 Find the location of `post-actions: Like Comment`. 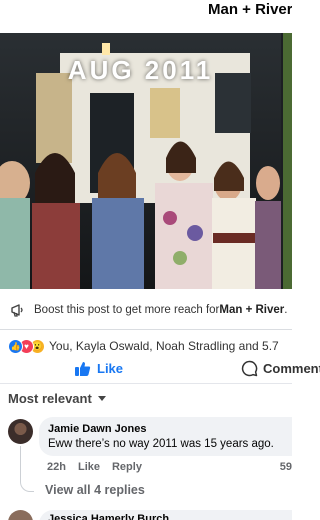

post-actions: Like Comment is located at coordinates (160, 372).